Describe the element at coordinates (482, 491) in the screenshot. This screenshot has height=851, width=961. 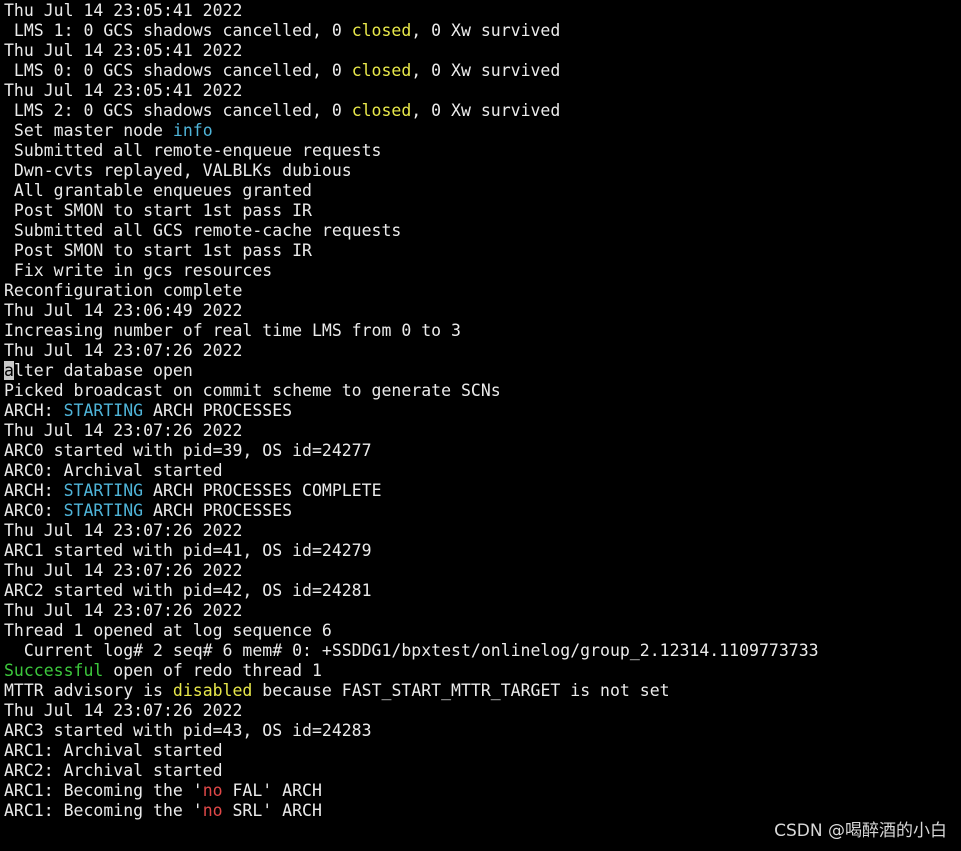
I see `terminal-line: ARCH: STARTING ARCH PROCESSES COMPLETE` at that location.